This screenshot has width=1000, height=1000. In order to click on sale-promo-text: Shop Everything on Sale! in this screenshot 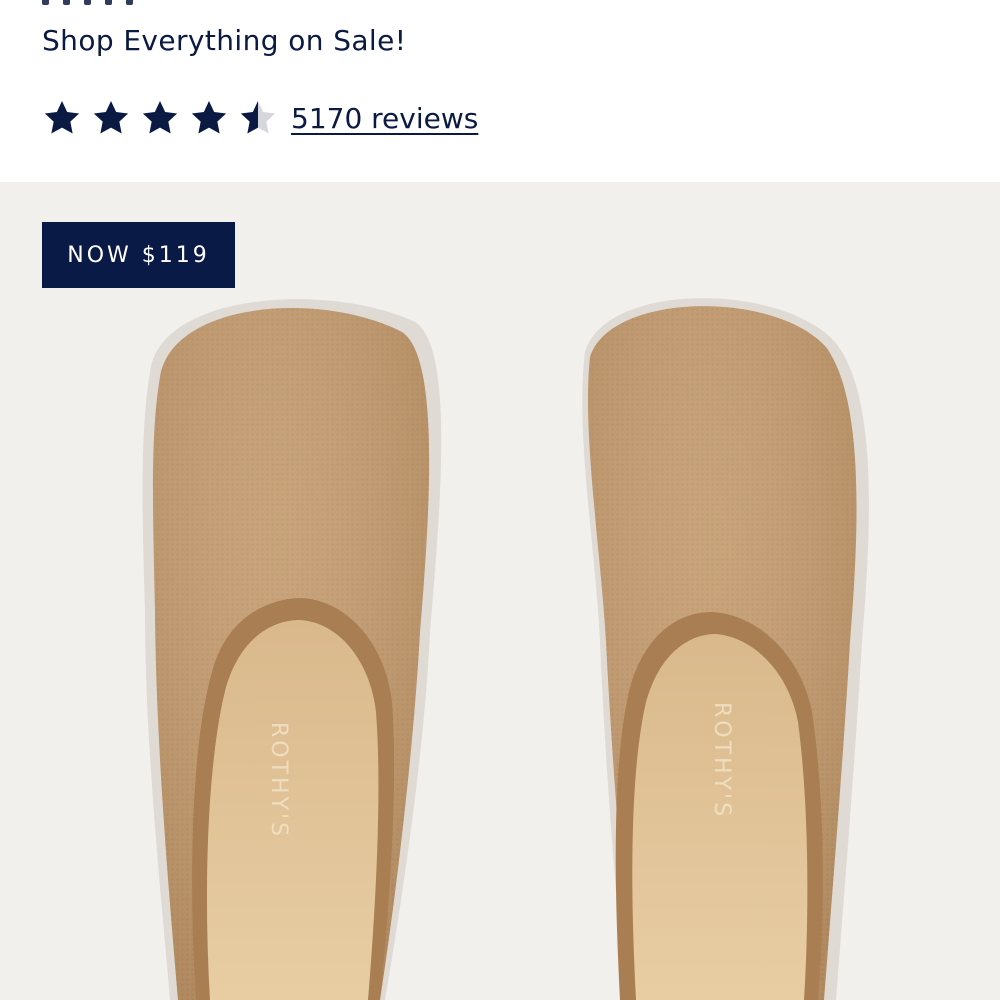, I will do `click(224, 40)`.